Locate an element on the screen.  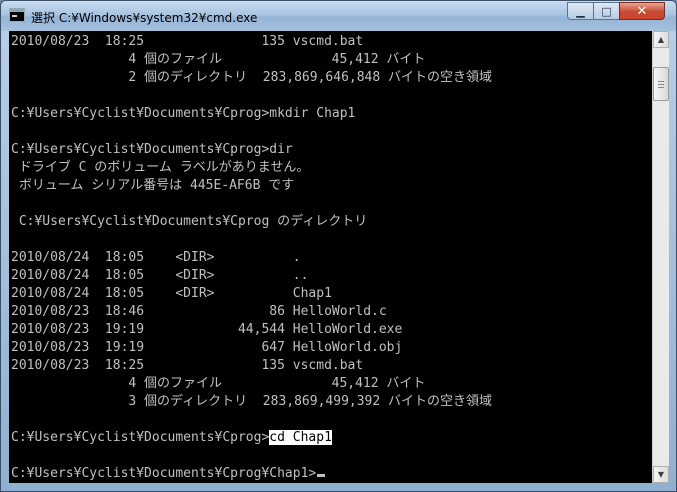
console-line: 2010/08/24 18:05 <DIR> Chap1 is located at coordinates (171, 294).